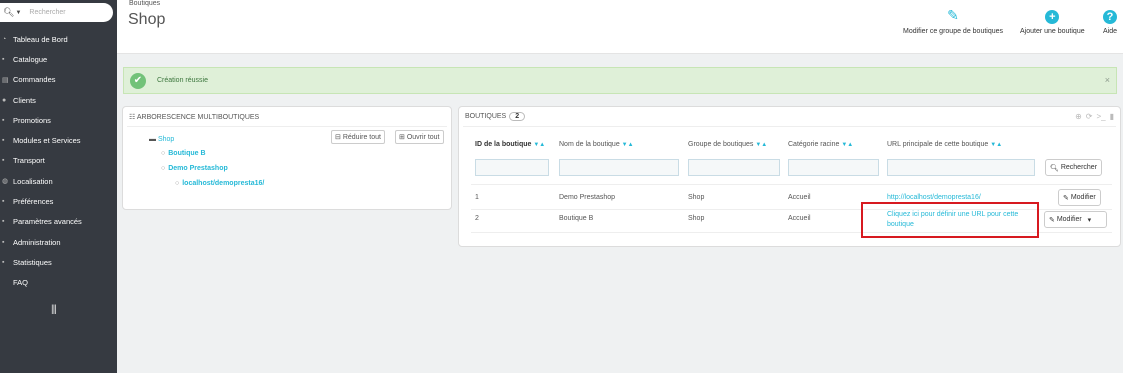  What do you see at coordinates (587, 197) in the screenshot?
I see `cell-name: Demo Prestashop` at bounding box center [587, 197].